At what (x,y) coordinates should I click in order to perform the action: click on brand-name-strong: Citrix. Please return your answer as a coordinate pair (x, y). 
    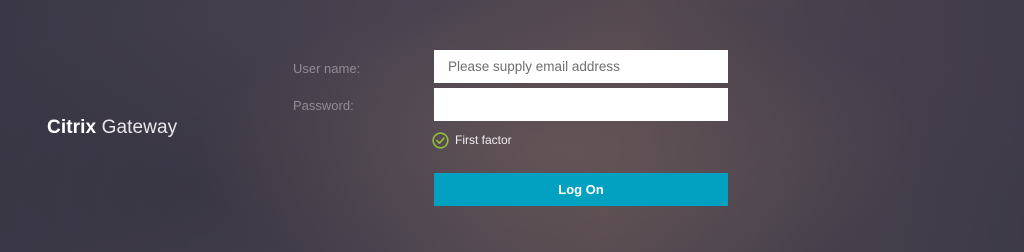
    Looking at the image, I should click on (72, 127).